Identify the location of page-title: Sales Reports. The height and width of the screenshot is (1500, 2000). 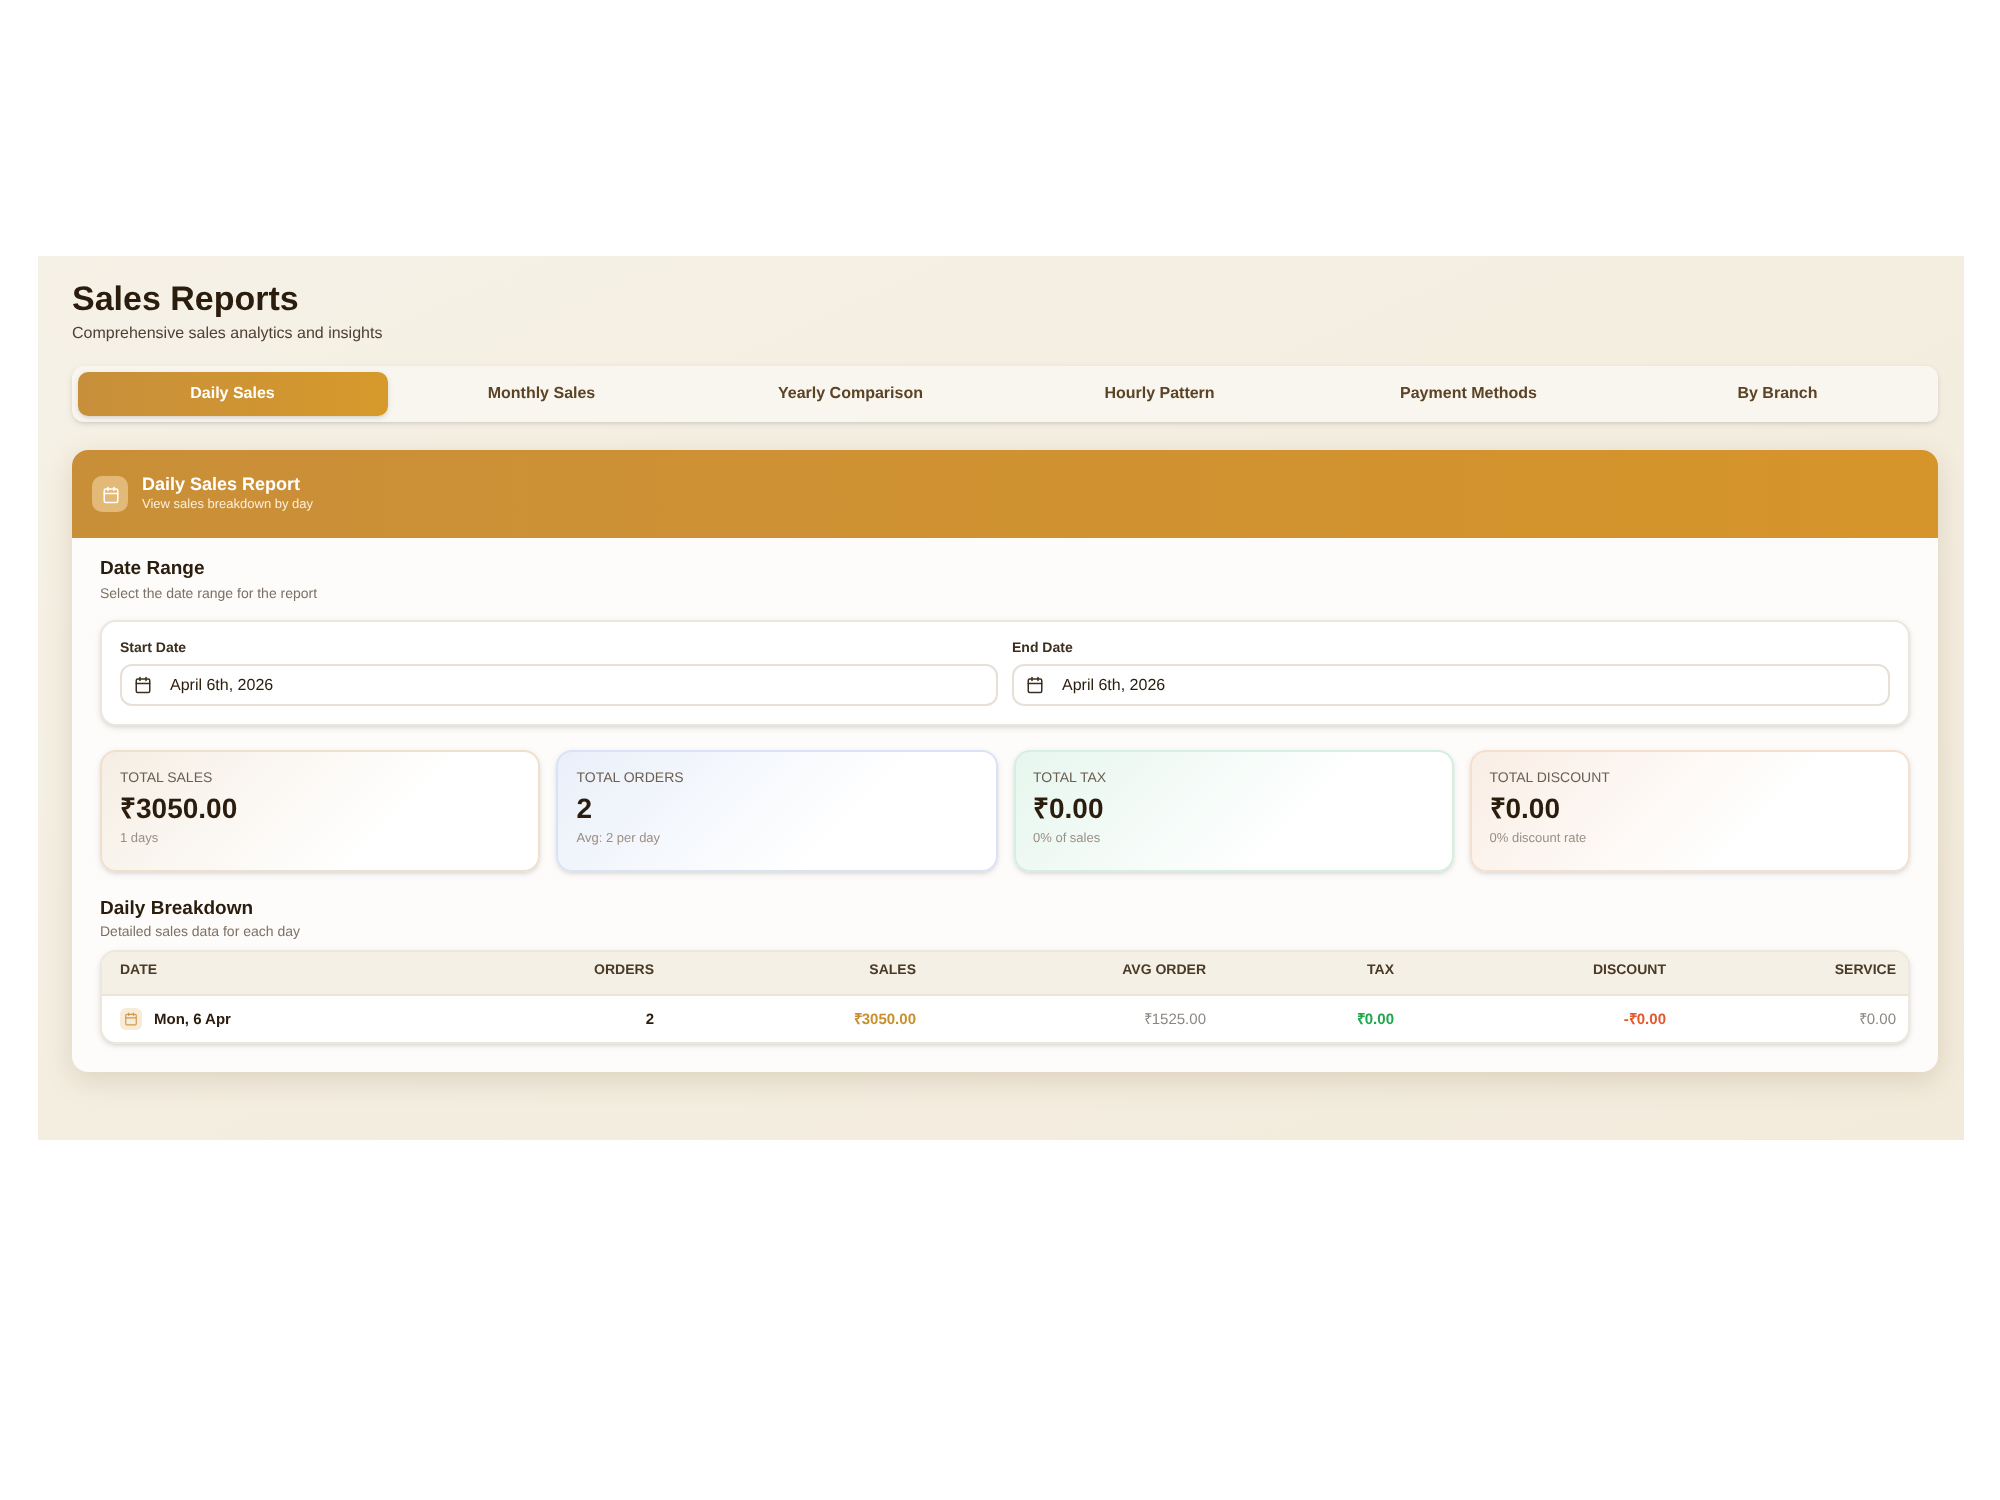
(185, 300).